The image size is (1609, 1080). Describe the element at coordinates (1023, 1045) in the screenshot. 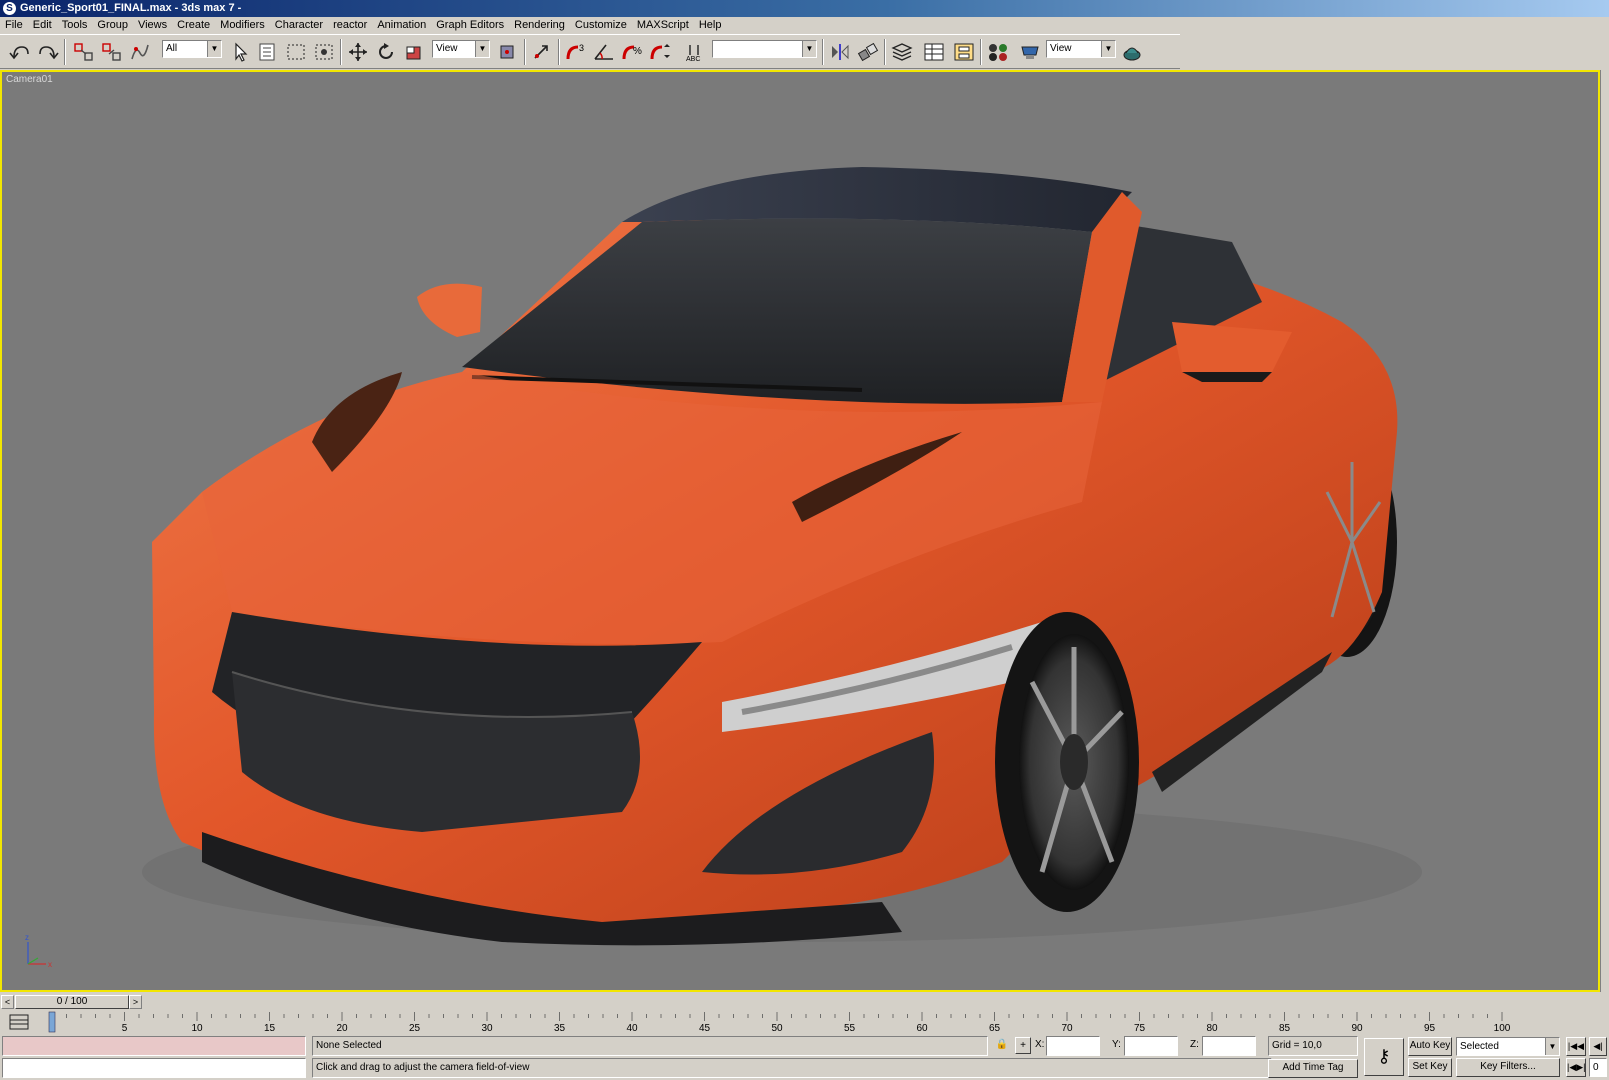

I see `absolute-mode-transform-icon: +` at that location.